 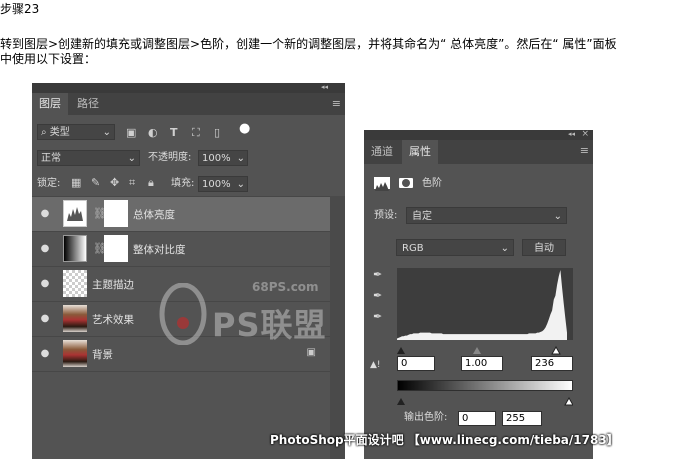 What do you see at coordinates (88, 158) in the screenshot?
I see `blend-mode-select: 正常 ⌄` at bounding box center [88, 158].